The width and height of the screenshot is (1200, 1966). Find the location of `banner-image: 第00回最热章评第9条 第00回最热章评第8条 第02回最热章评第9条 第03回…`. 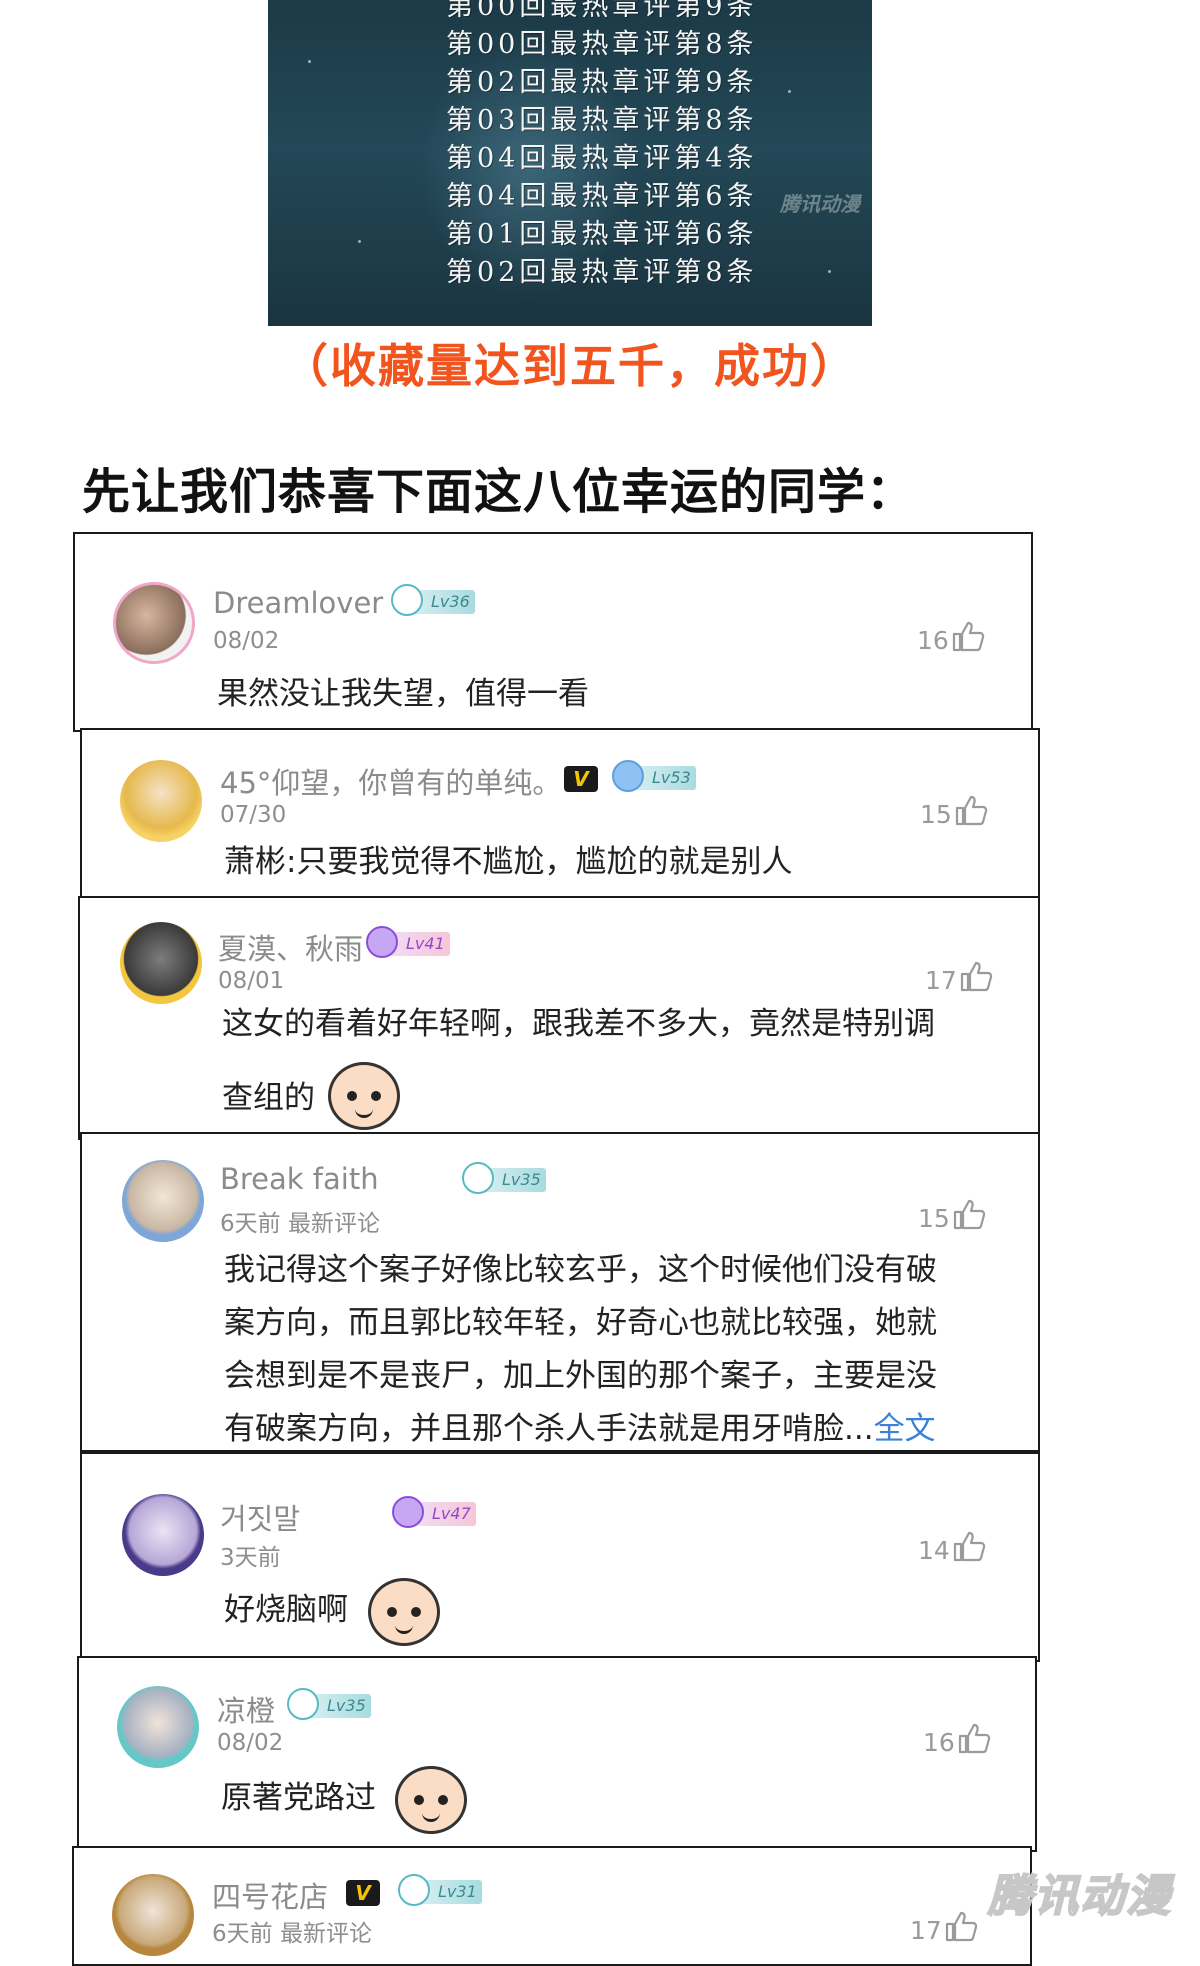

banner-image: 第00回最热章评第9条 第00回最热章评第8条 第02回最热章评第9条 第03回… is located at coordinates (570, 163).